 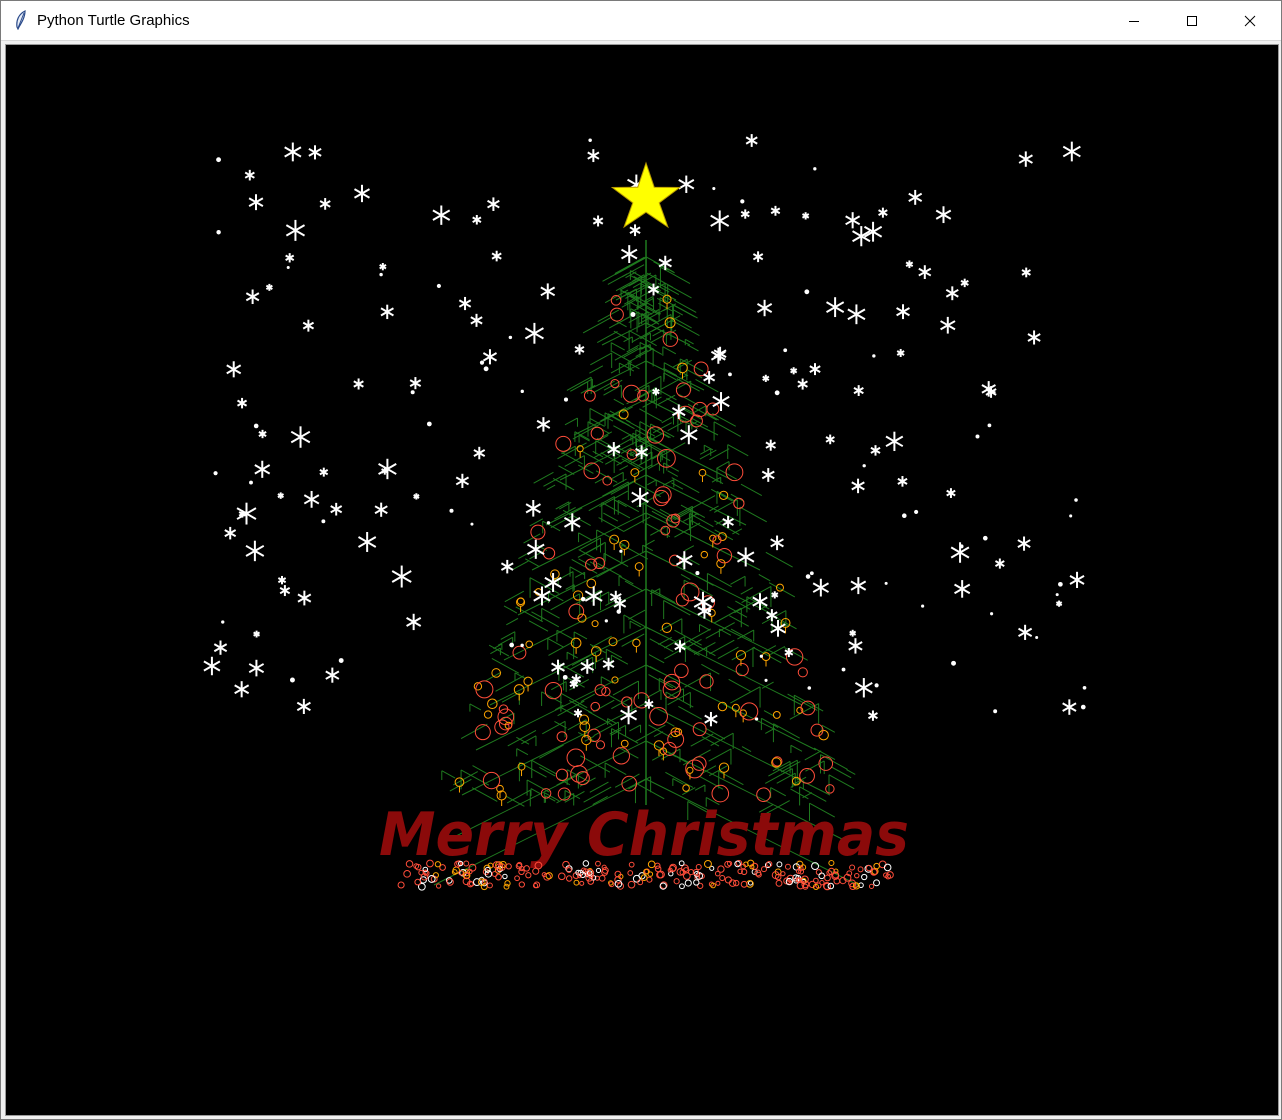 I want to click on minimize-icon, so click(x=1134, y=21).